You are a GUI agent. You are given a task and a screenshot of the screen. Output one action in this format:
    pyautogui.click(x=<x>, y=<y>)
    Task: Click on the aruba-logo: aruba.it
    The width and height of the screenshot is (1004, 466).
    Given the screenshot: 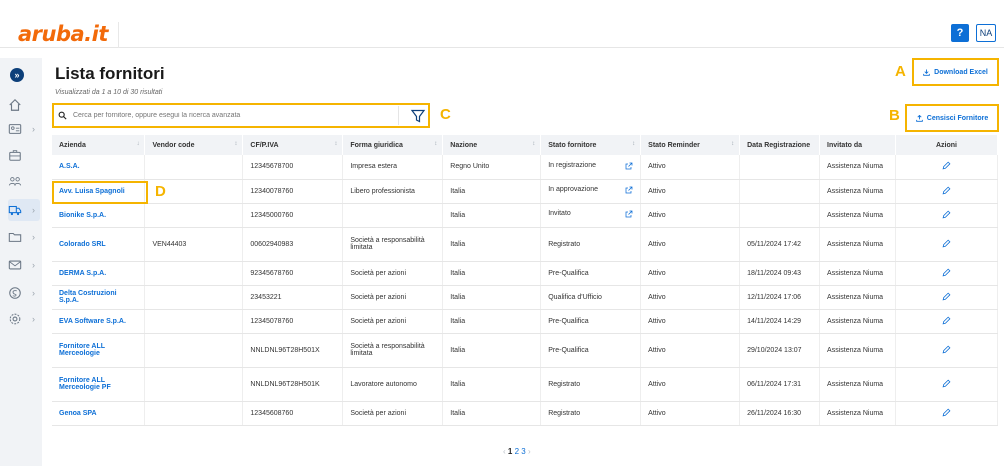 What is the action you would take?
    pyautogui.click(x=63, y=34)
    